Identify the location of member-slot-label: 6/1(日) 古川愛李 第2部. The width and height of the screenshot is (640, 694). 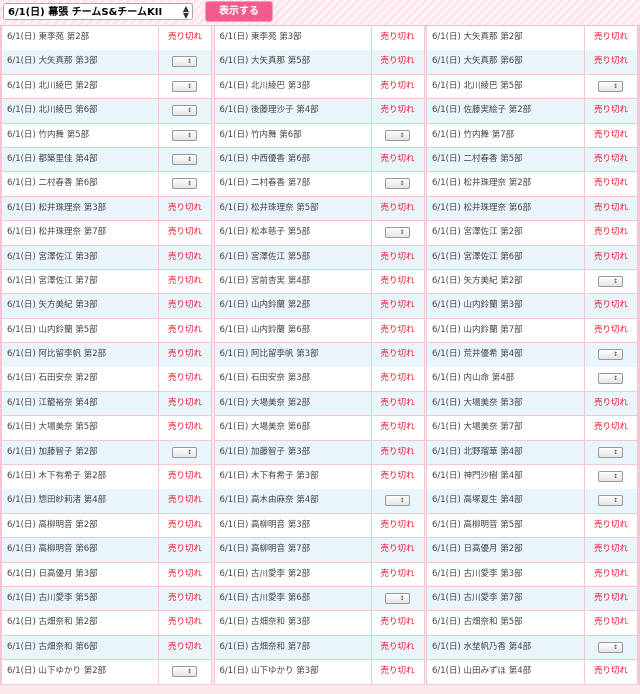
(292, 574).